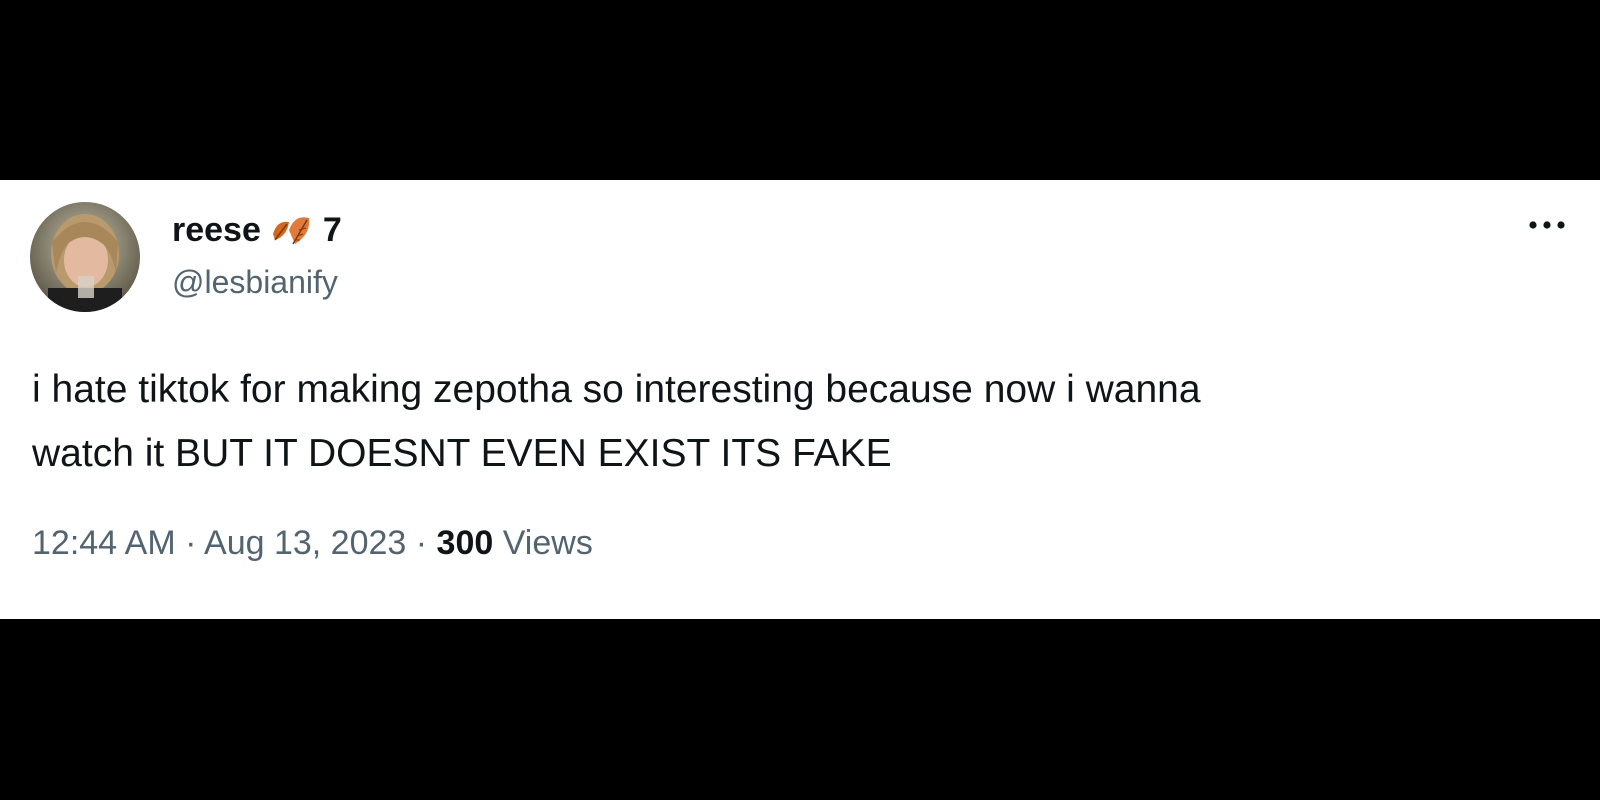  I want to click on author-name-row: reese 7, so click(257, 230).